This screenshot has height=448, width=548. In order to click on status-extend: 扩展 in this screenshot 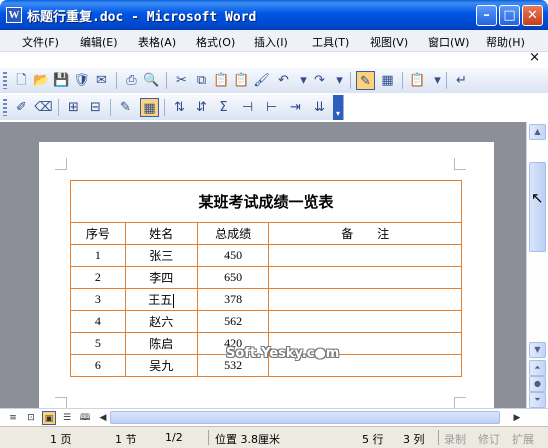, I will do `click(523, 439)`.